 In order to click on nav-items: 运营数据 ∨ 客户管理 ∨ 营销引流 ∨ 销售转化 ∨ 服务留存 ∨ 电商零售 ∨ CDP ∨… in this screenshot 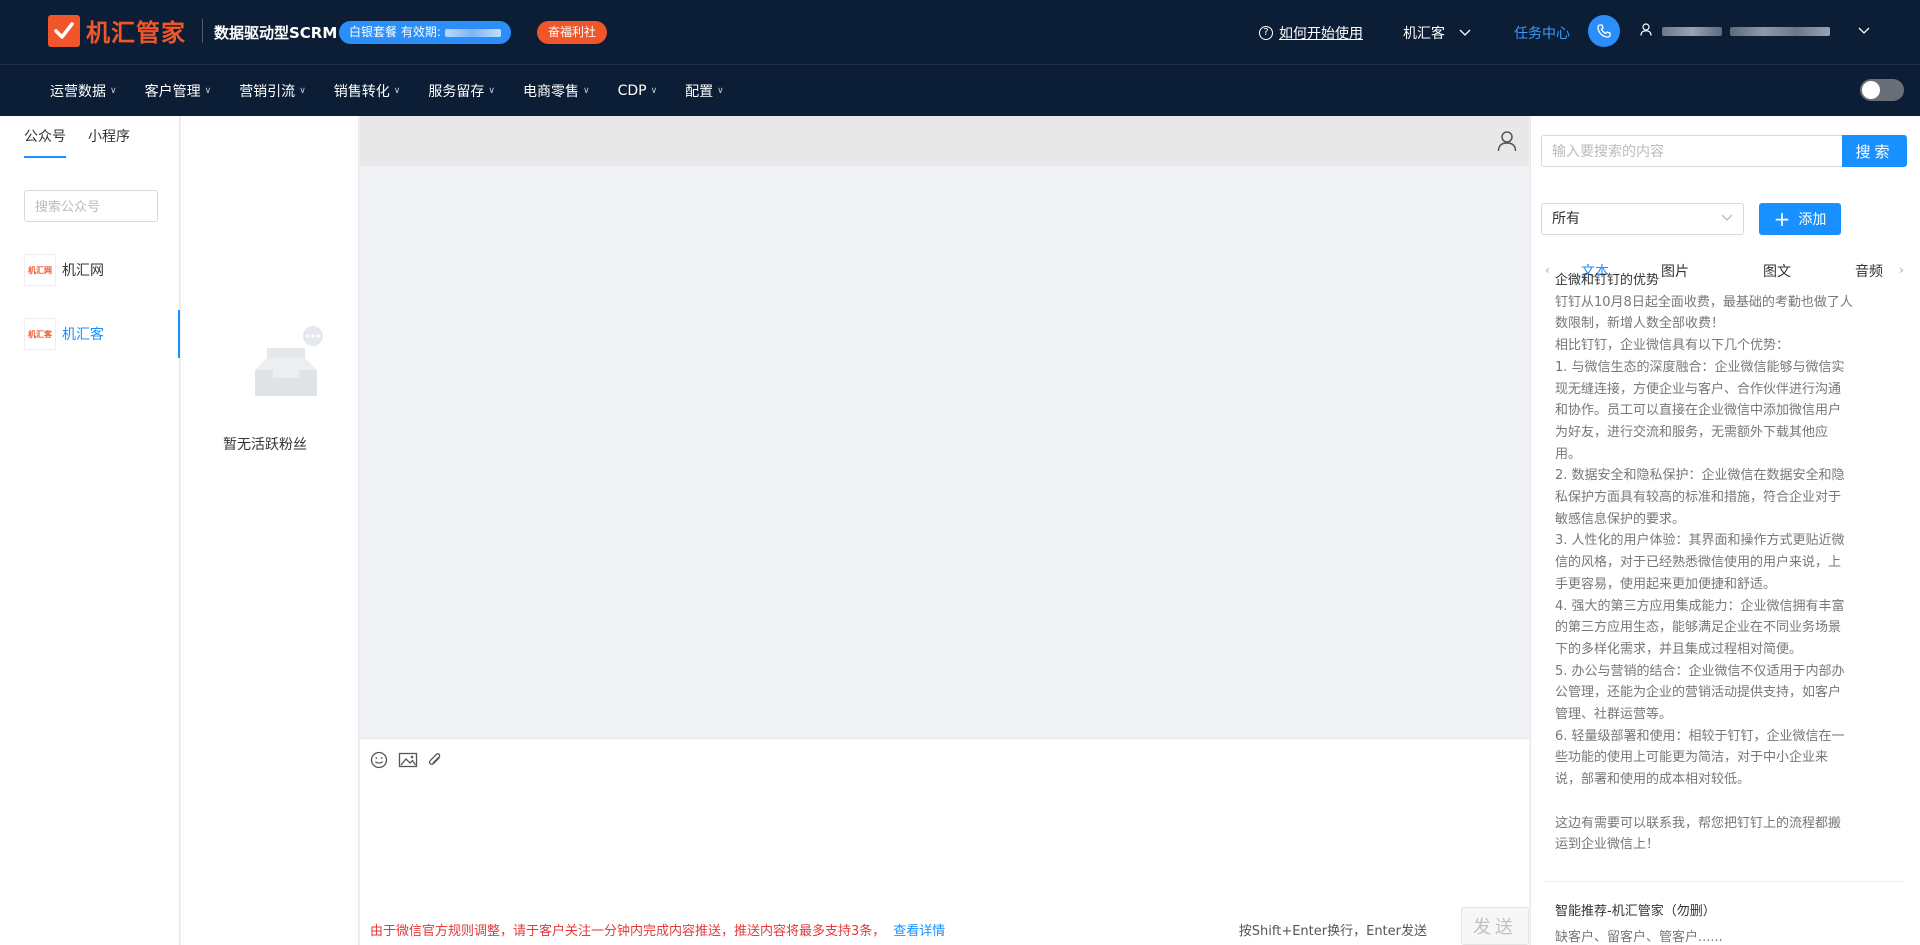, I will do `click(401, 91)`.